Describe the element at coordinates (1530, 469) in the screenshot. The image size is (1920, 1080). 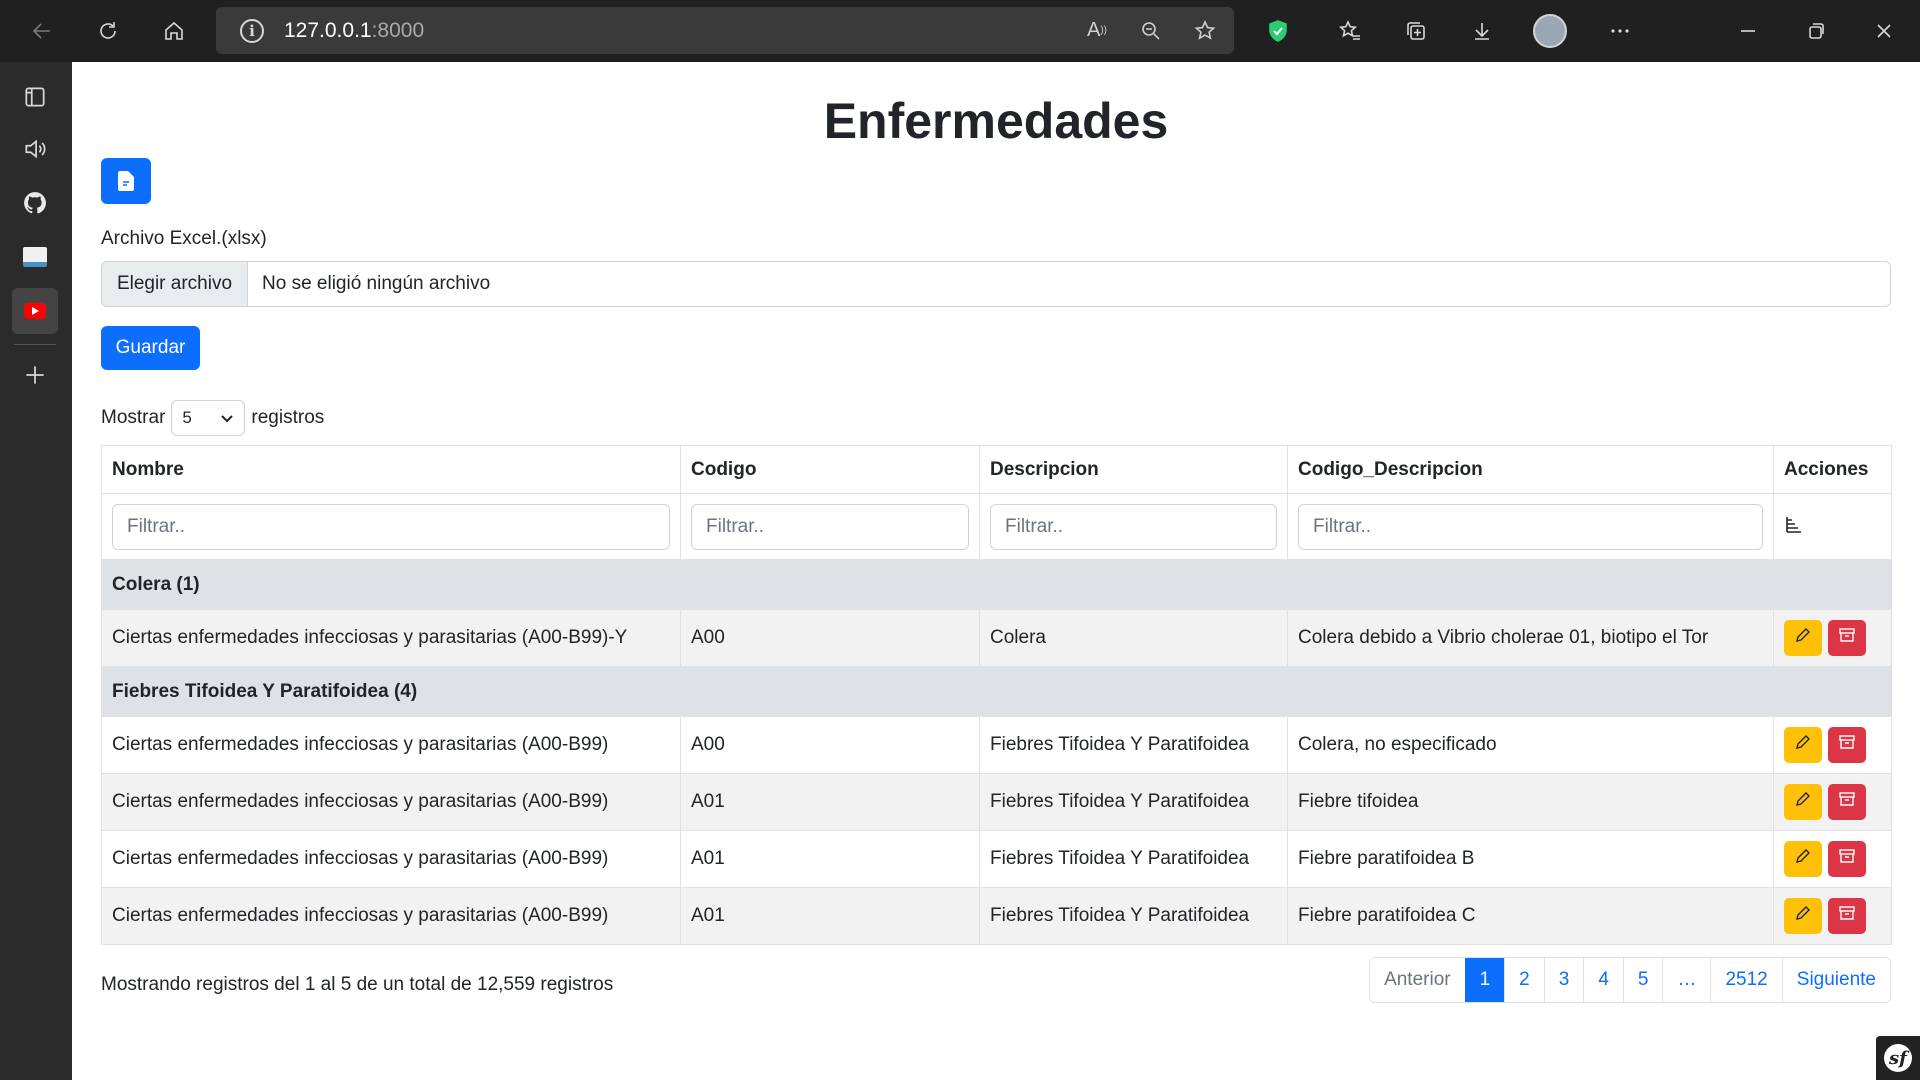
I see `column-header: Codigo_Descripcion` at that location.